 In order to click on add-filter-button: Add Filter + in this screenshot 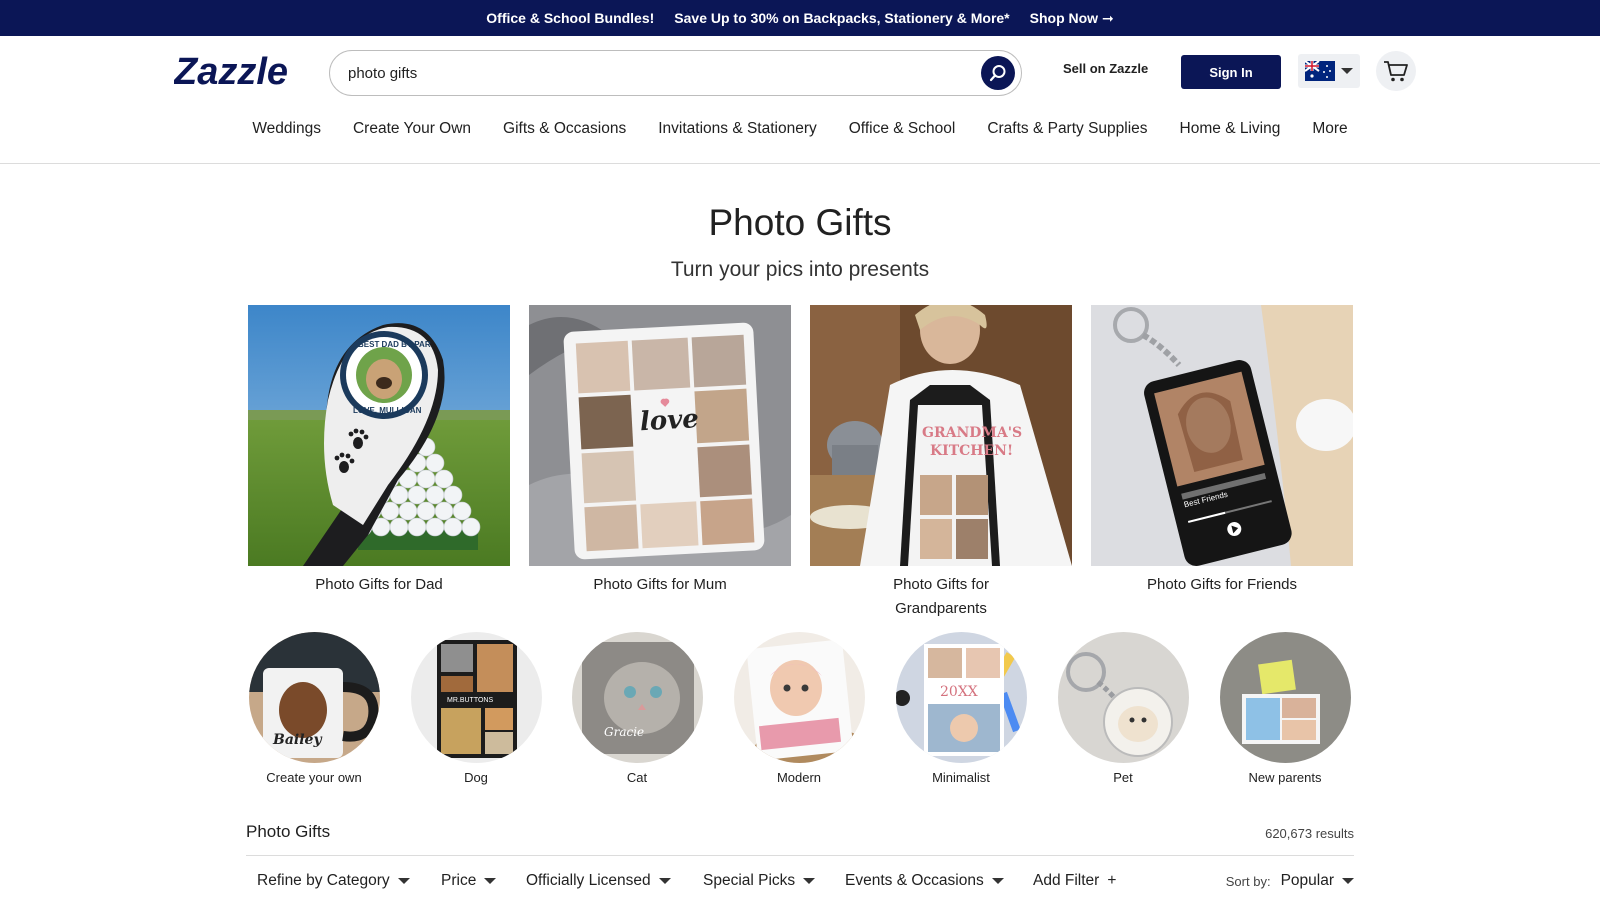, I will do `click(1074, 881)`.